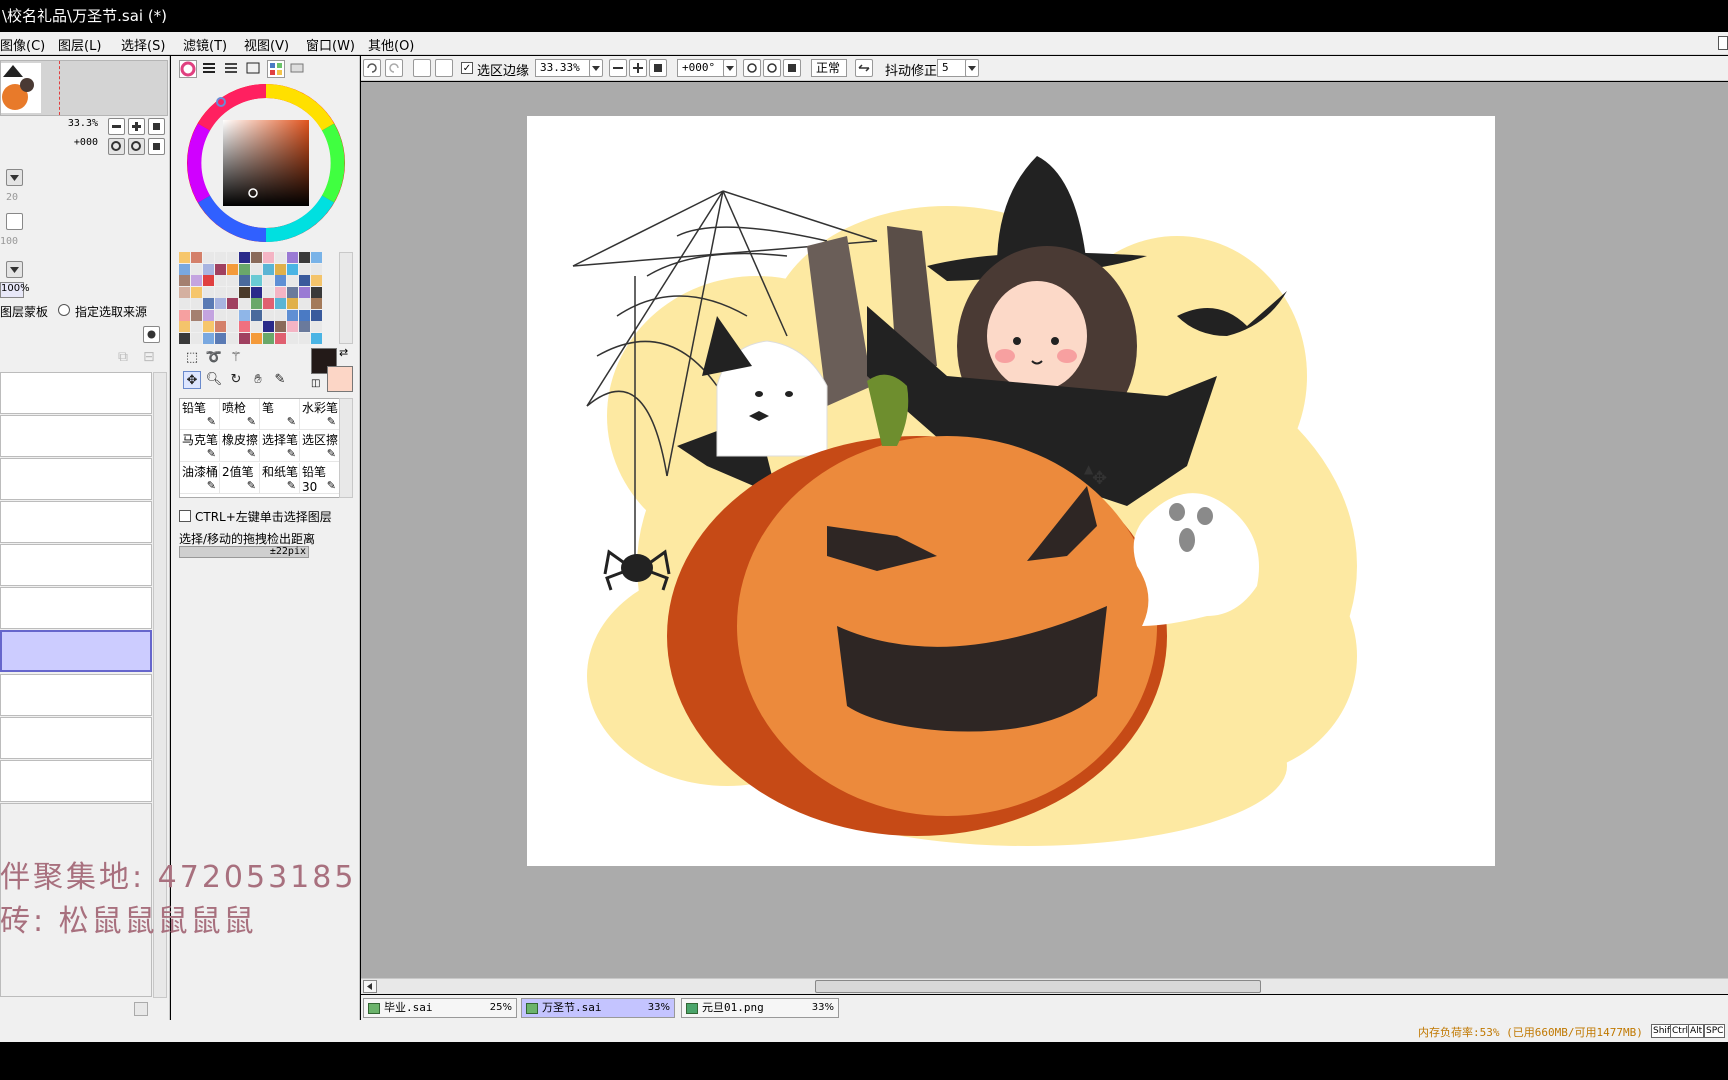 The height and width of the screenshot is (1080, 1728). What do you see at coordinates (467, 68) in the screenshot?
I see `selection-edge-checkbox: ✓` at bounding box center [467, 68].